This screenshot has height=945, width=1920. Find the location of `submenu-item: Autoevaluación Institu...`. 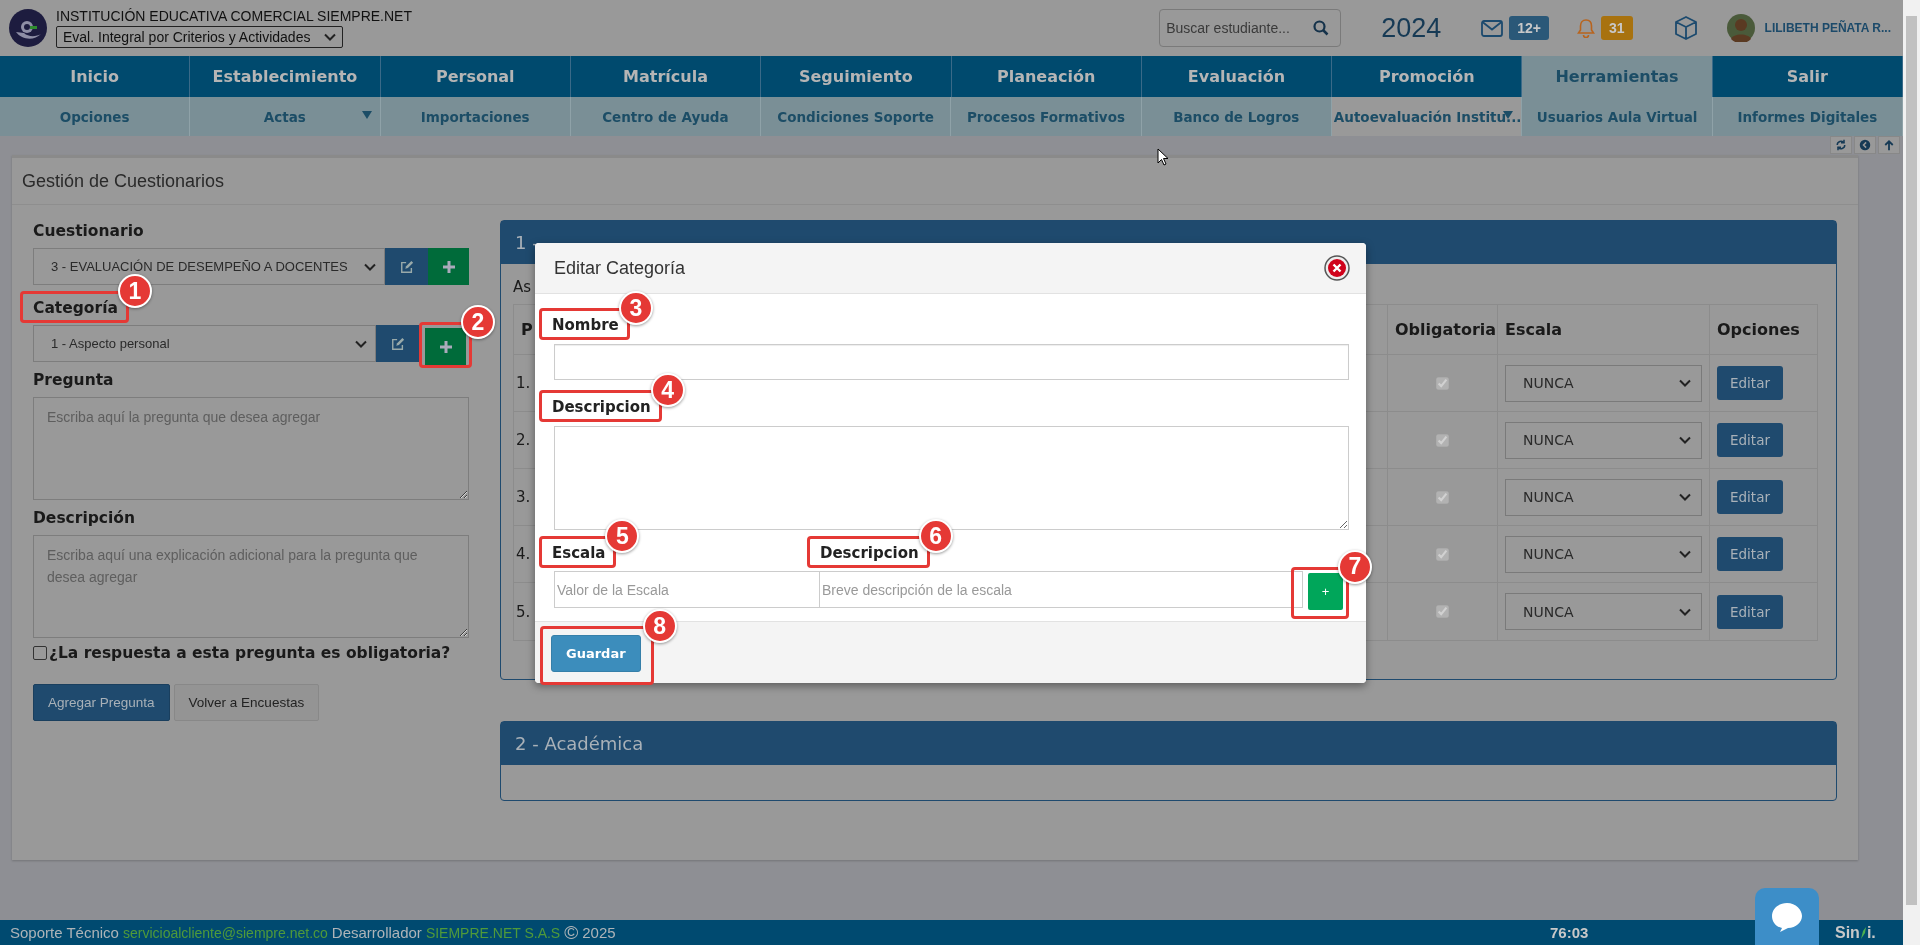

submenu-item: Autoevaluación Institu... is located at coordinates (1427, 116).